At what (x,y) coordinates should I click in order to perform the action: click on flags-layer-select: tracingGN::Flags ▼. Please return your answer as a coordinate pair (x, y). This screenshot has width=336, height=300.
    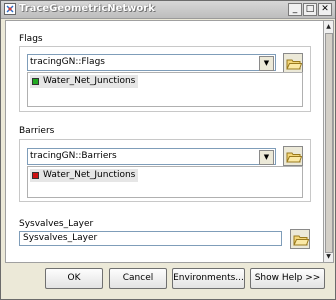
    Looking at the image, I should click on (151, 62).